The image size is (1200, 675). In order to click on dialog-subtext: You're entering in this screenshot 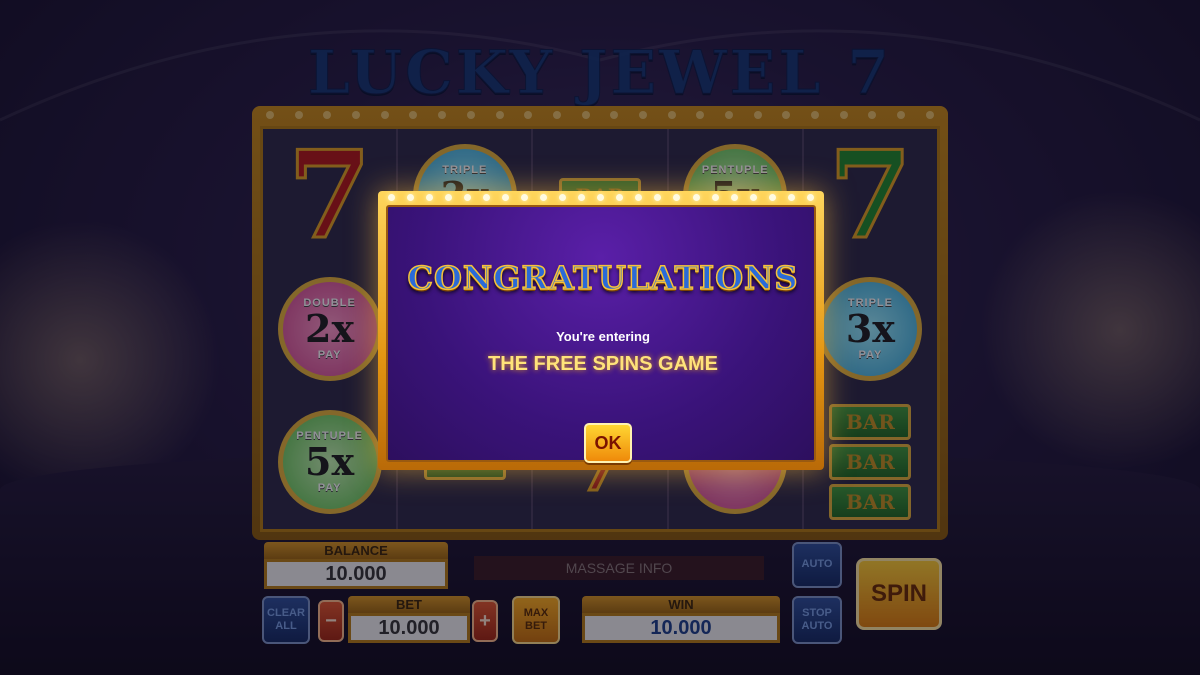, I will do `click(603, 336)`.